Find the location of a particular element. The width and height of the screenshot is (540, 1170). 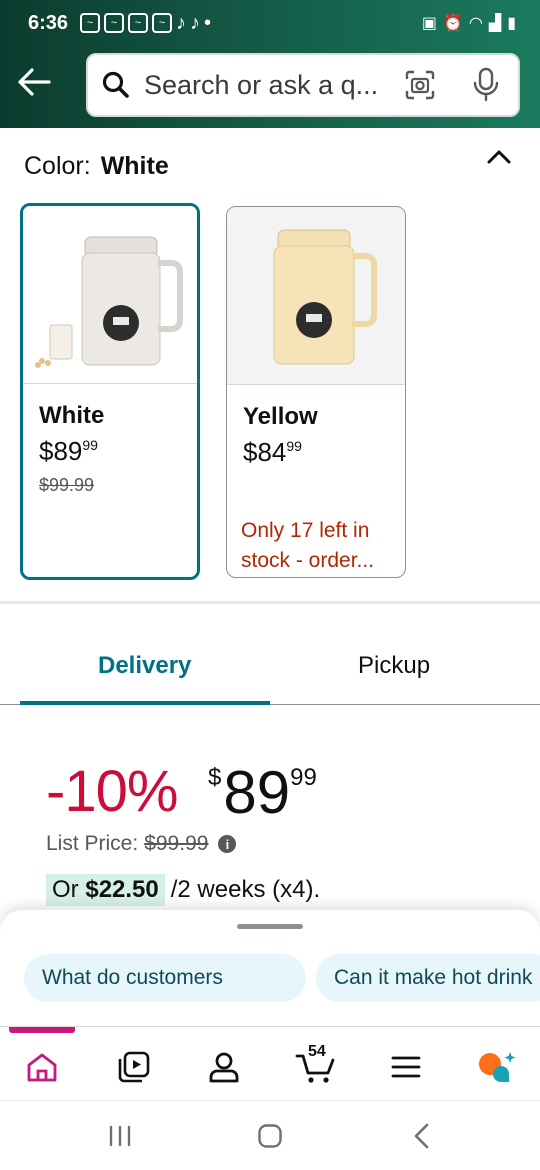

product-image-white is located at coordinates (110, 295).